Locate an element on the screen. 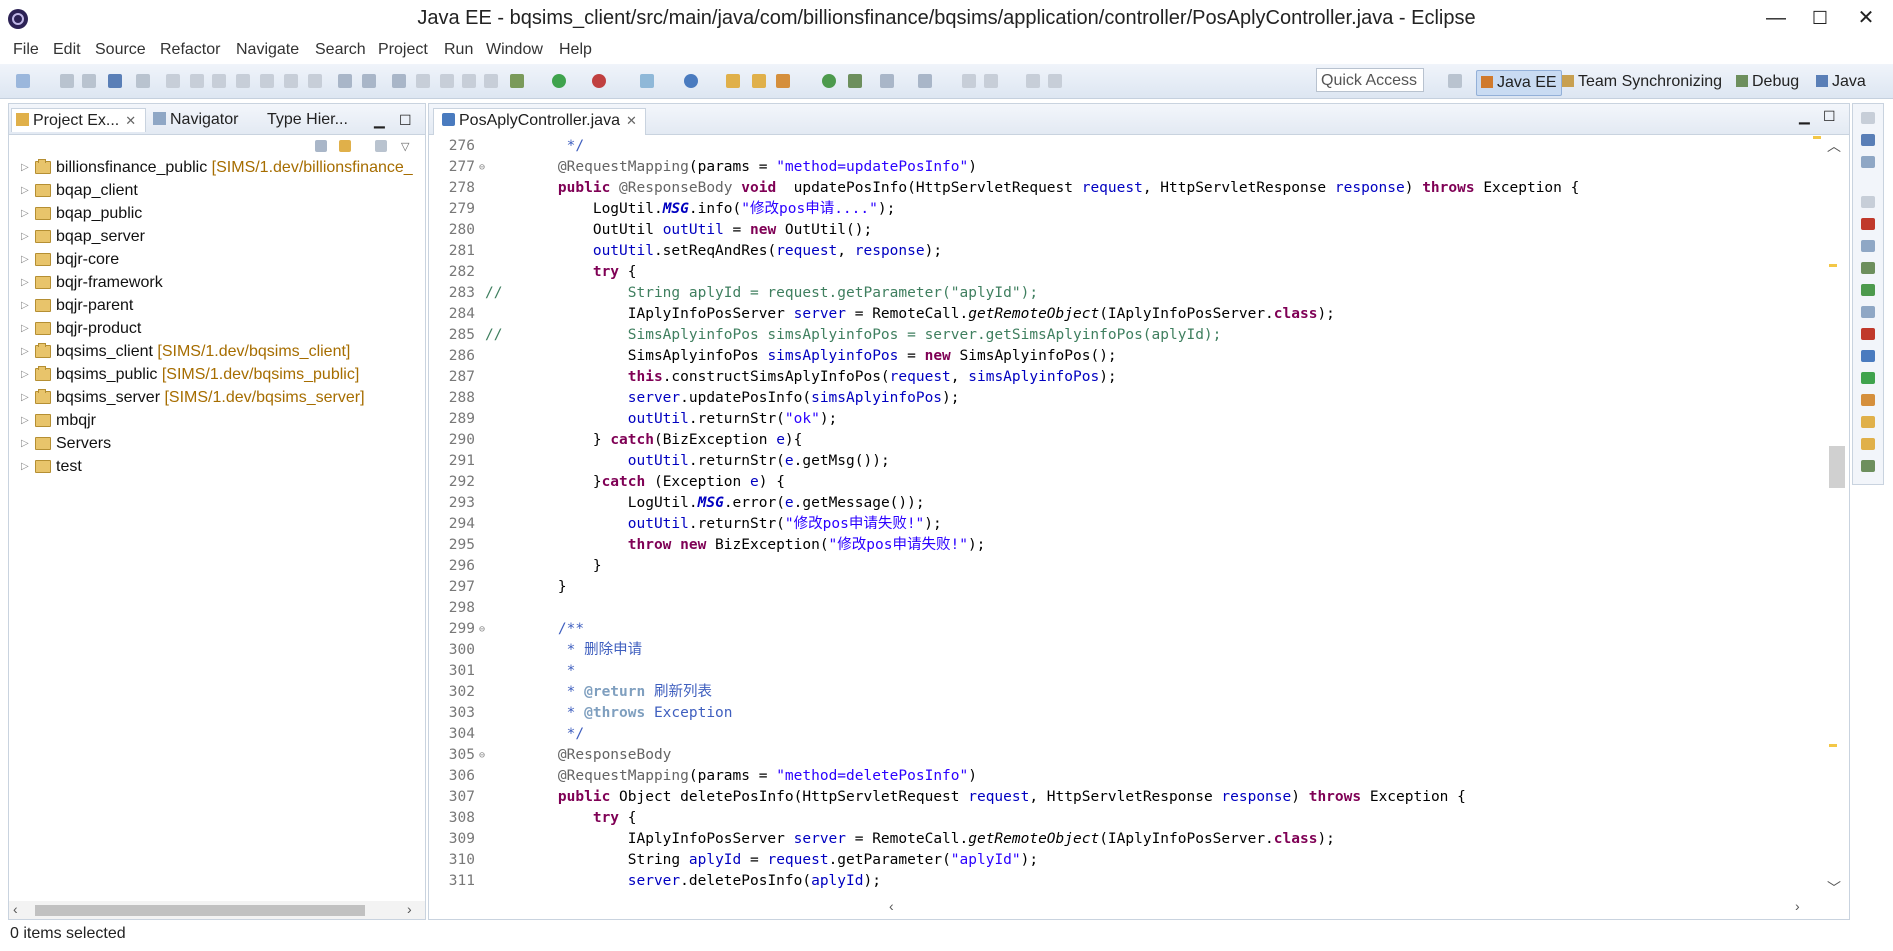  tab-posaplycontroller: PosAplyController.java ✕ is located at coordinates (539, 121).